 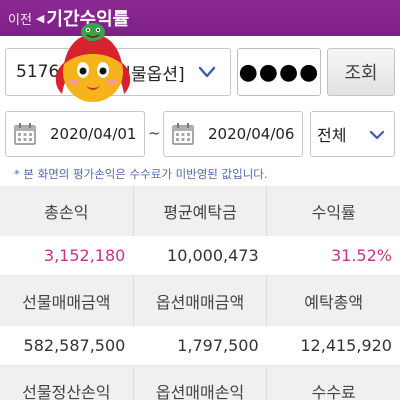 What do you see at coordinates (333, 211) in the screenshot?
I see `header-return-rate: 수익률` at bounding box center [333, 211].